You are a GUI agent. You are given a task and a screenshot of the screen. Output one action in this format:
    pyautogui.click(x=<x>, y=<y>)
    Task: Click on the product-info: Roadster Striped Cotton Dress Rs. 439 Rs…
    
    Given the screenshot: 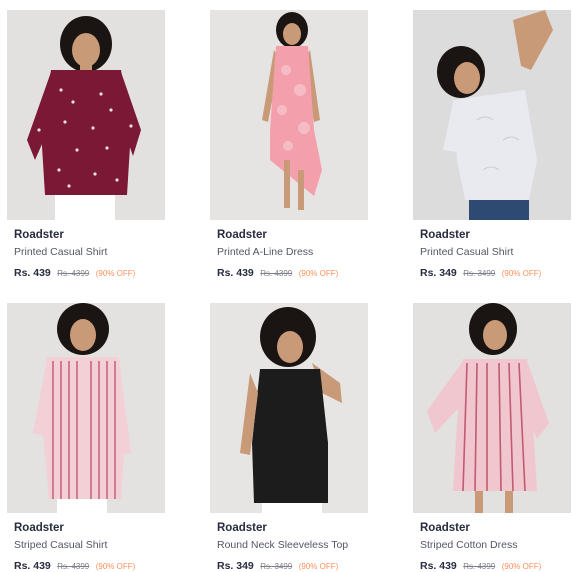 What is the action you would take?
    pyautogui.click(x=492, y=542)
    